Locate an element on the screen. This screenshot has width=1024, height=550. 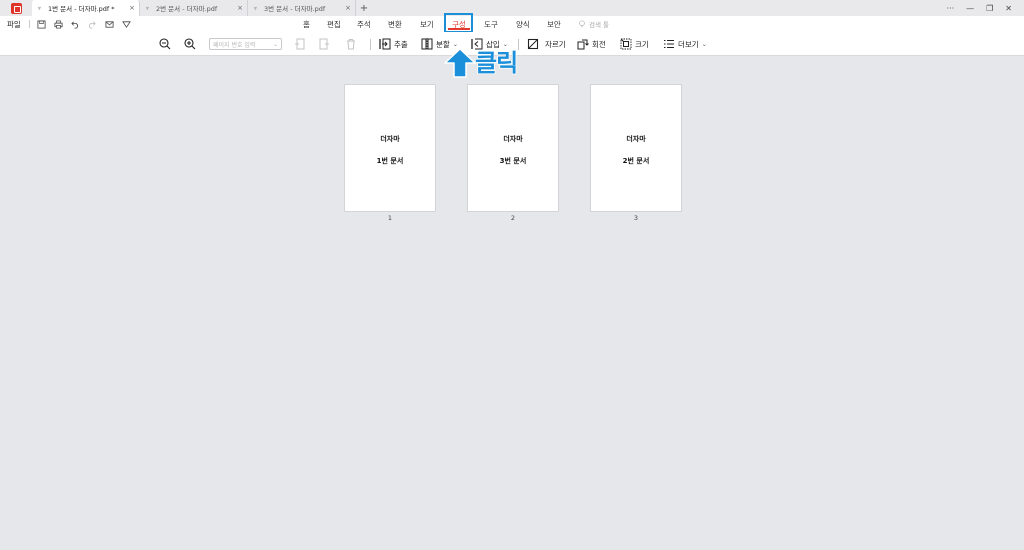
menu-bar: 파일 홈 편집 주석 변환 보기 구성 도구 양식 보안 검색 툴 is located at coordinates (512, 24).